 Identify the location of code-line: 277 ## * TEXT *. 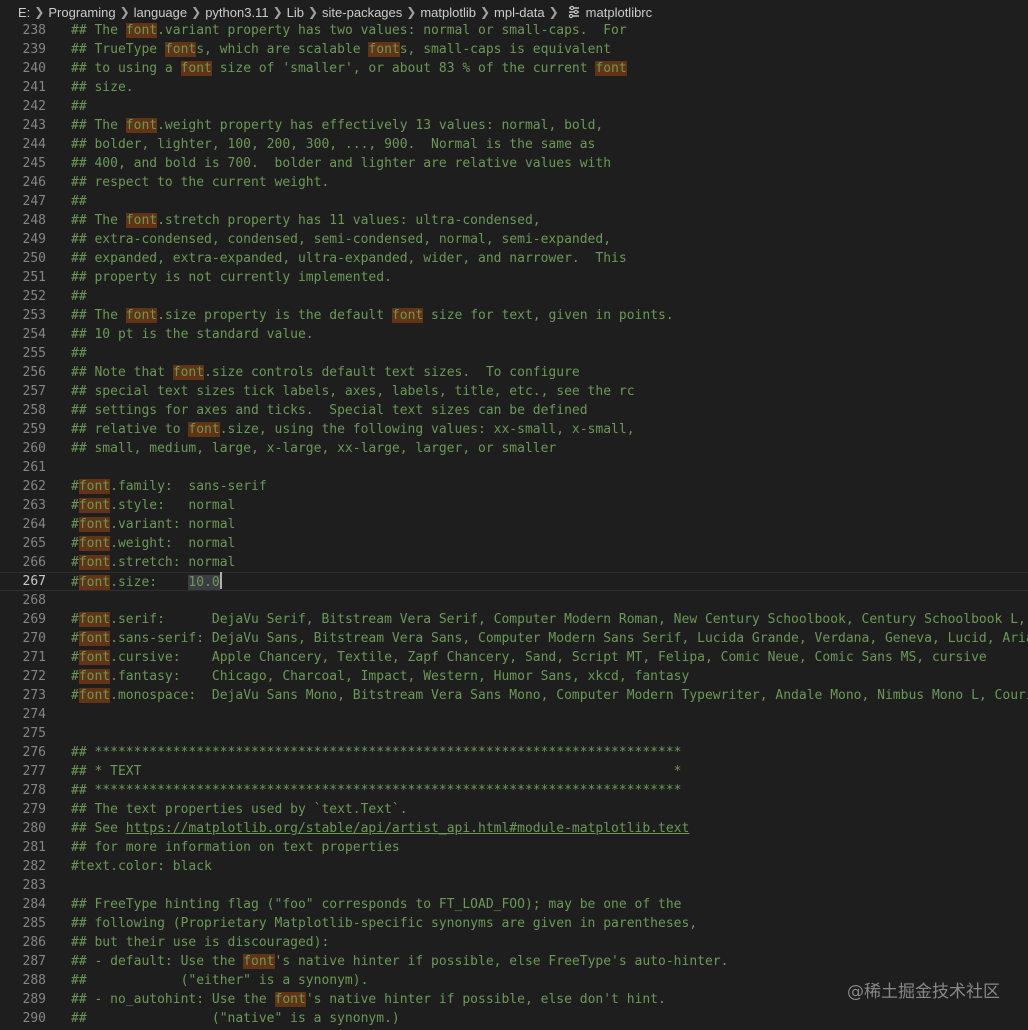
(514, 771).